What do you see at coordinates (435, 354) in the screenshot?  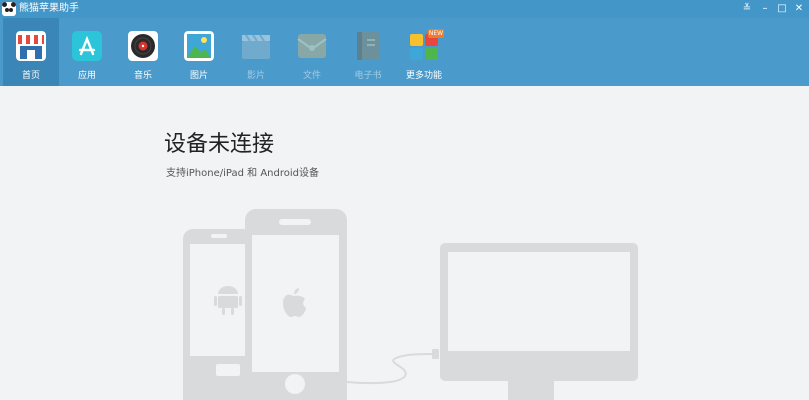 I see `cable-plug` at bounding box center [435, 354].